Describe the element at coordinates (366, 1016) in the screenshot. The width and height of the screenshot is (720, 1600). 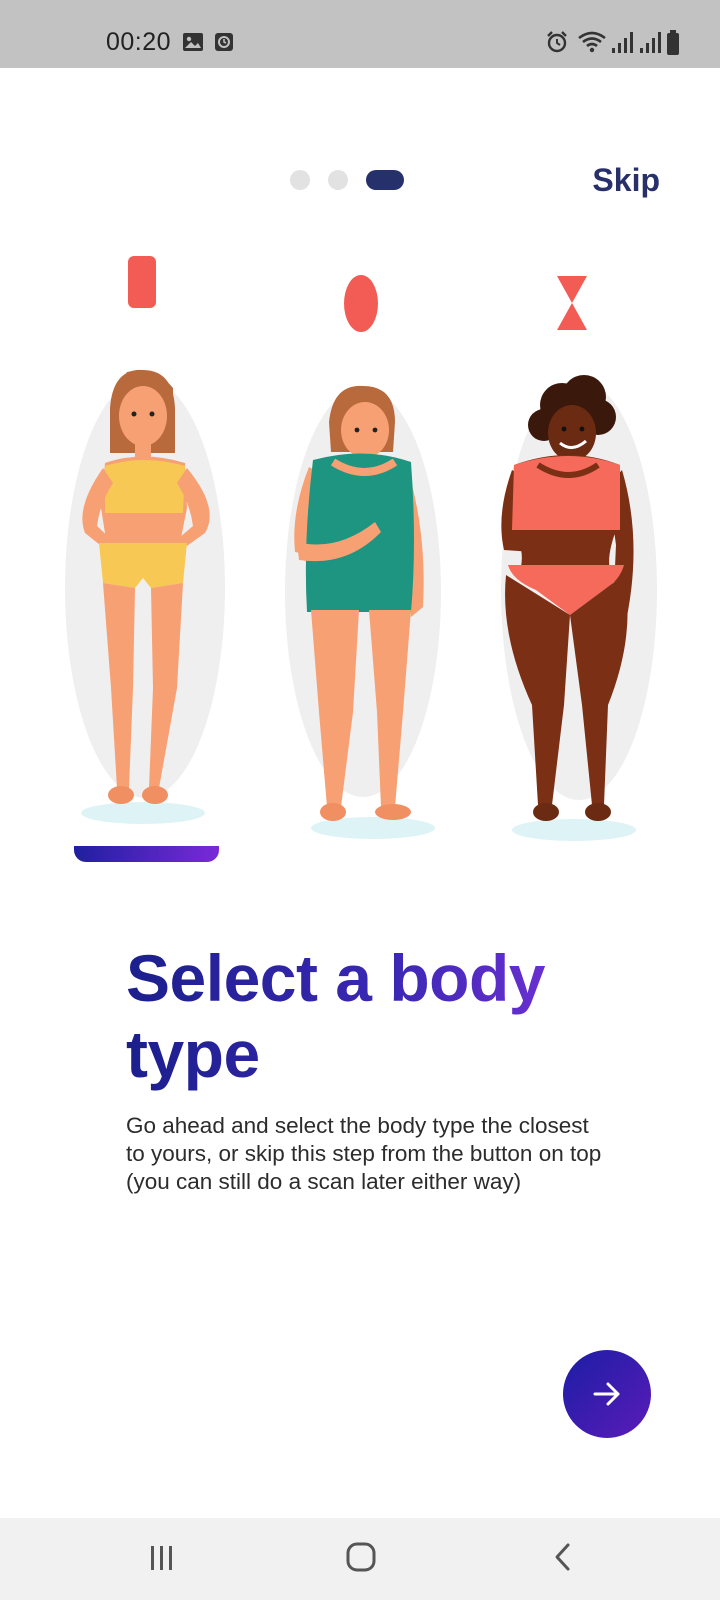
I see `page-title: Select a body type` at that location.